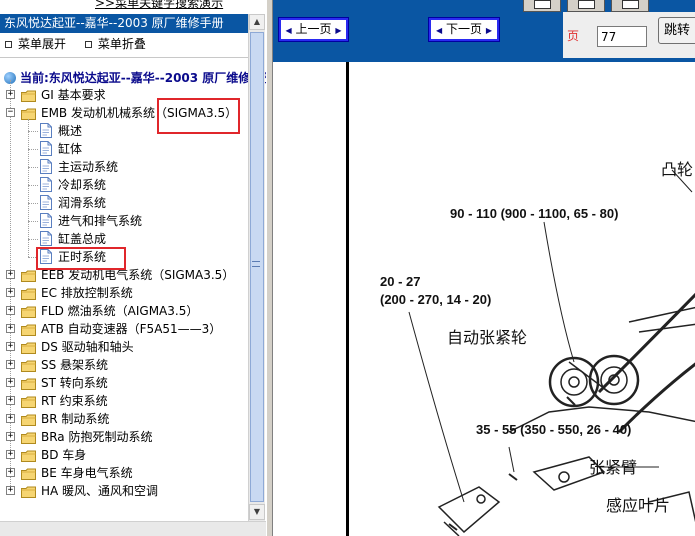 The height and width of the screenshot is (536, 695). What do you see at coordinates (130, 329) in the screenshot?
I see `tree-node: + ATB 自动变速器（F5A51——3）` at bounding box center [130, 329].